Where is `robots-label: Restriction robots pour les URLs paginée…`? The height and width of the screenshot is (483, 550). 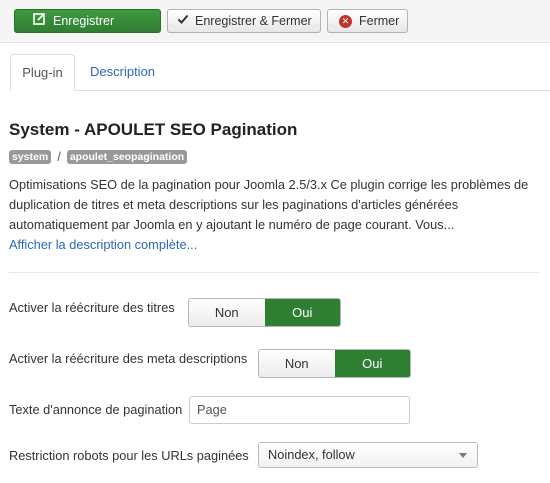
robots-label: Restriction robots pour les URLs paginée… is located at coordinates (129, 455).